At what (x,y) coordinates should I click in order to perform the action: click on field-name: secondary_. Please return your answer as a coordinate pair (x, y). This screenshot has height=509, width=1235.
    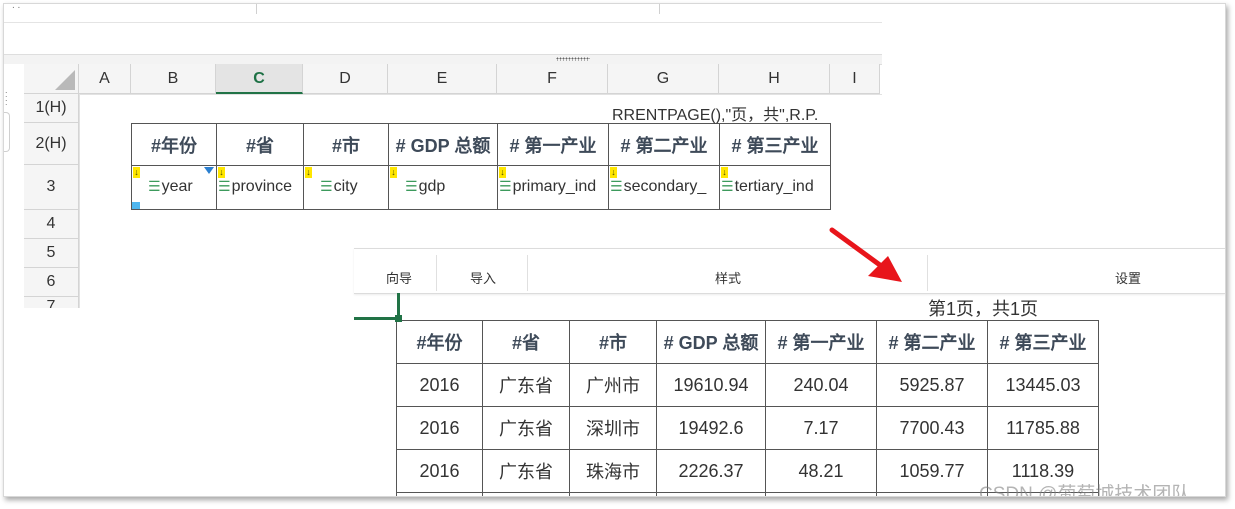
    Looking at the image, I should click on (665, 186).